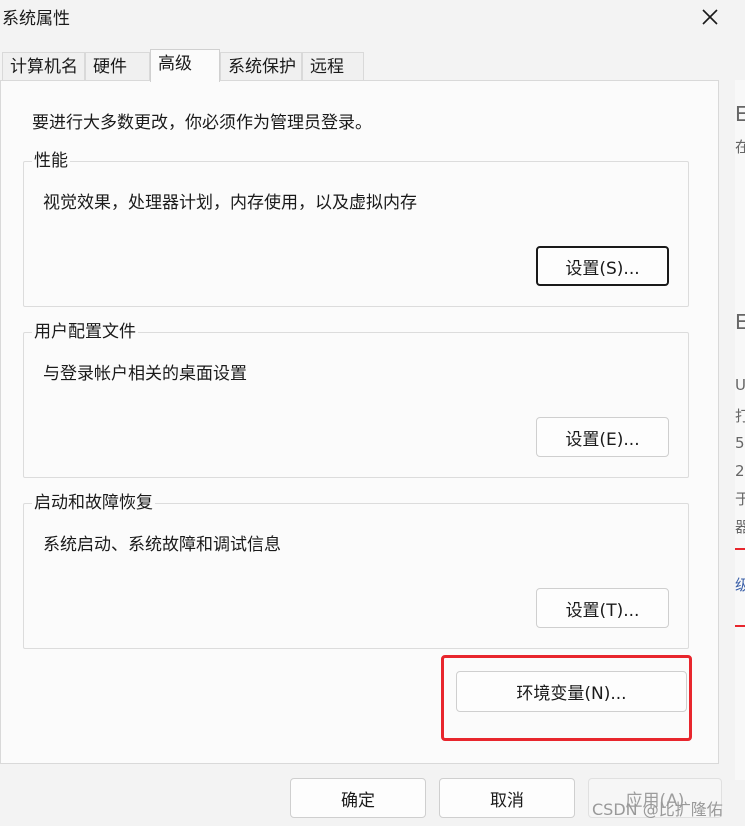 Image resolution: width=745 pixels, height=826 pixels. I want to click on annotation-highlight-box, so click(566, 698).